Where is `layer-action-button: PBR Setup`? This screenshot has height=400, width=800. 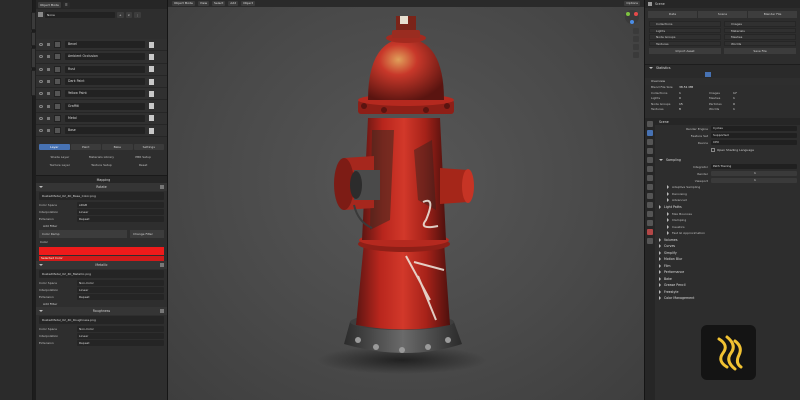 layer-action-button: PBR Setup is located at coordinates (143, 157).